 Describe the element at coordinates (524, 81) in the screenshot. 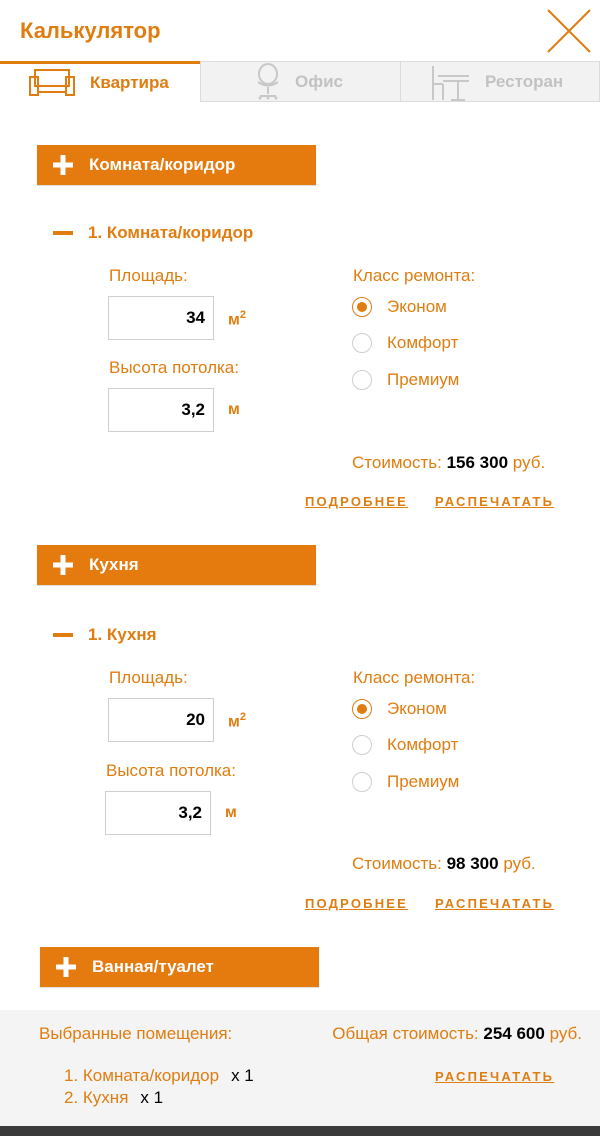

I see `tab-restaurant-label: Ресторан` at that location.